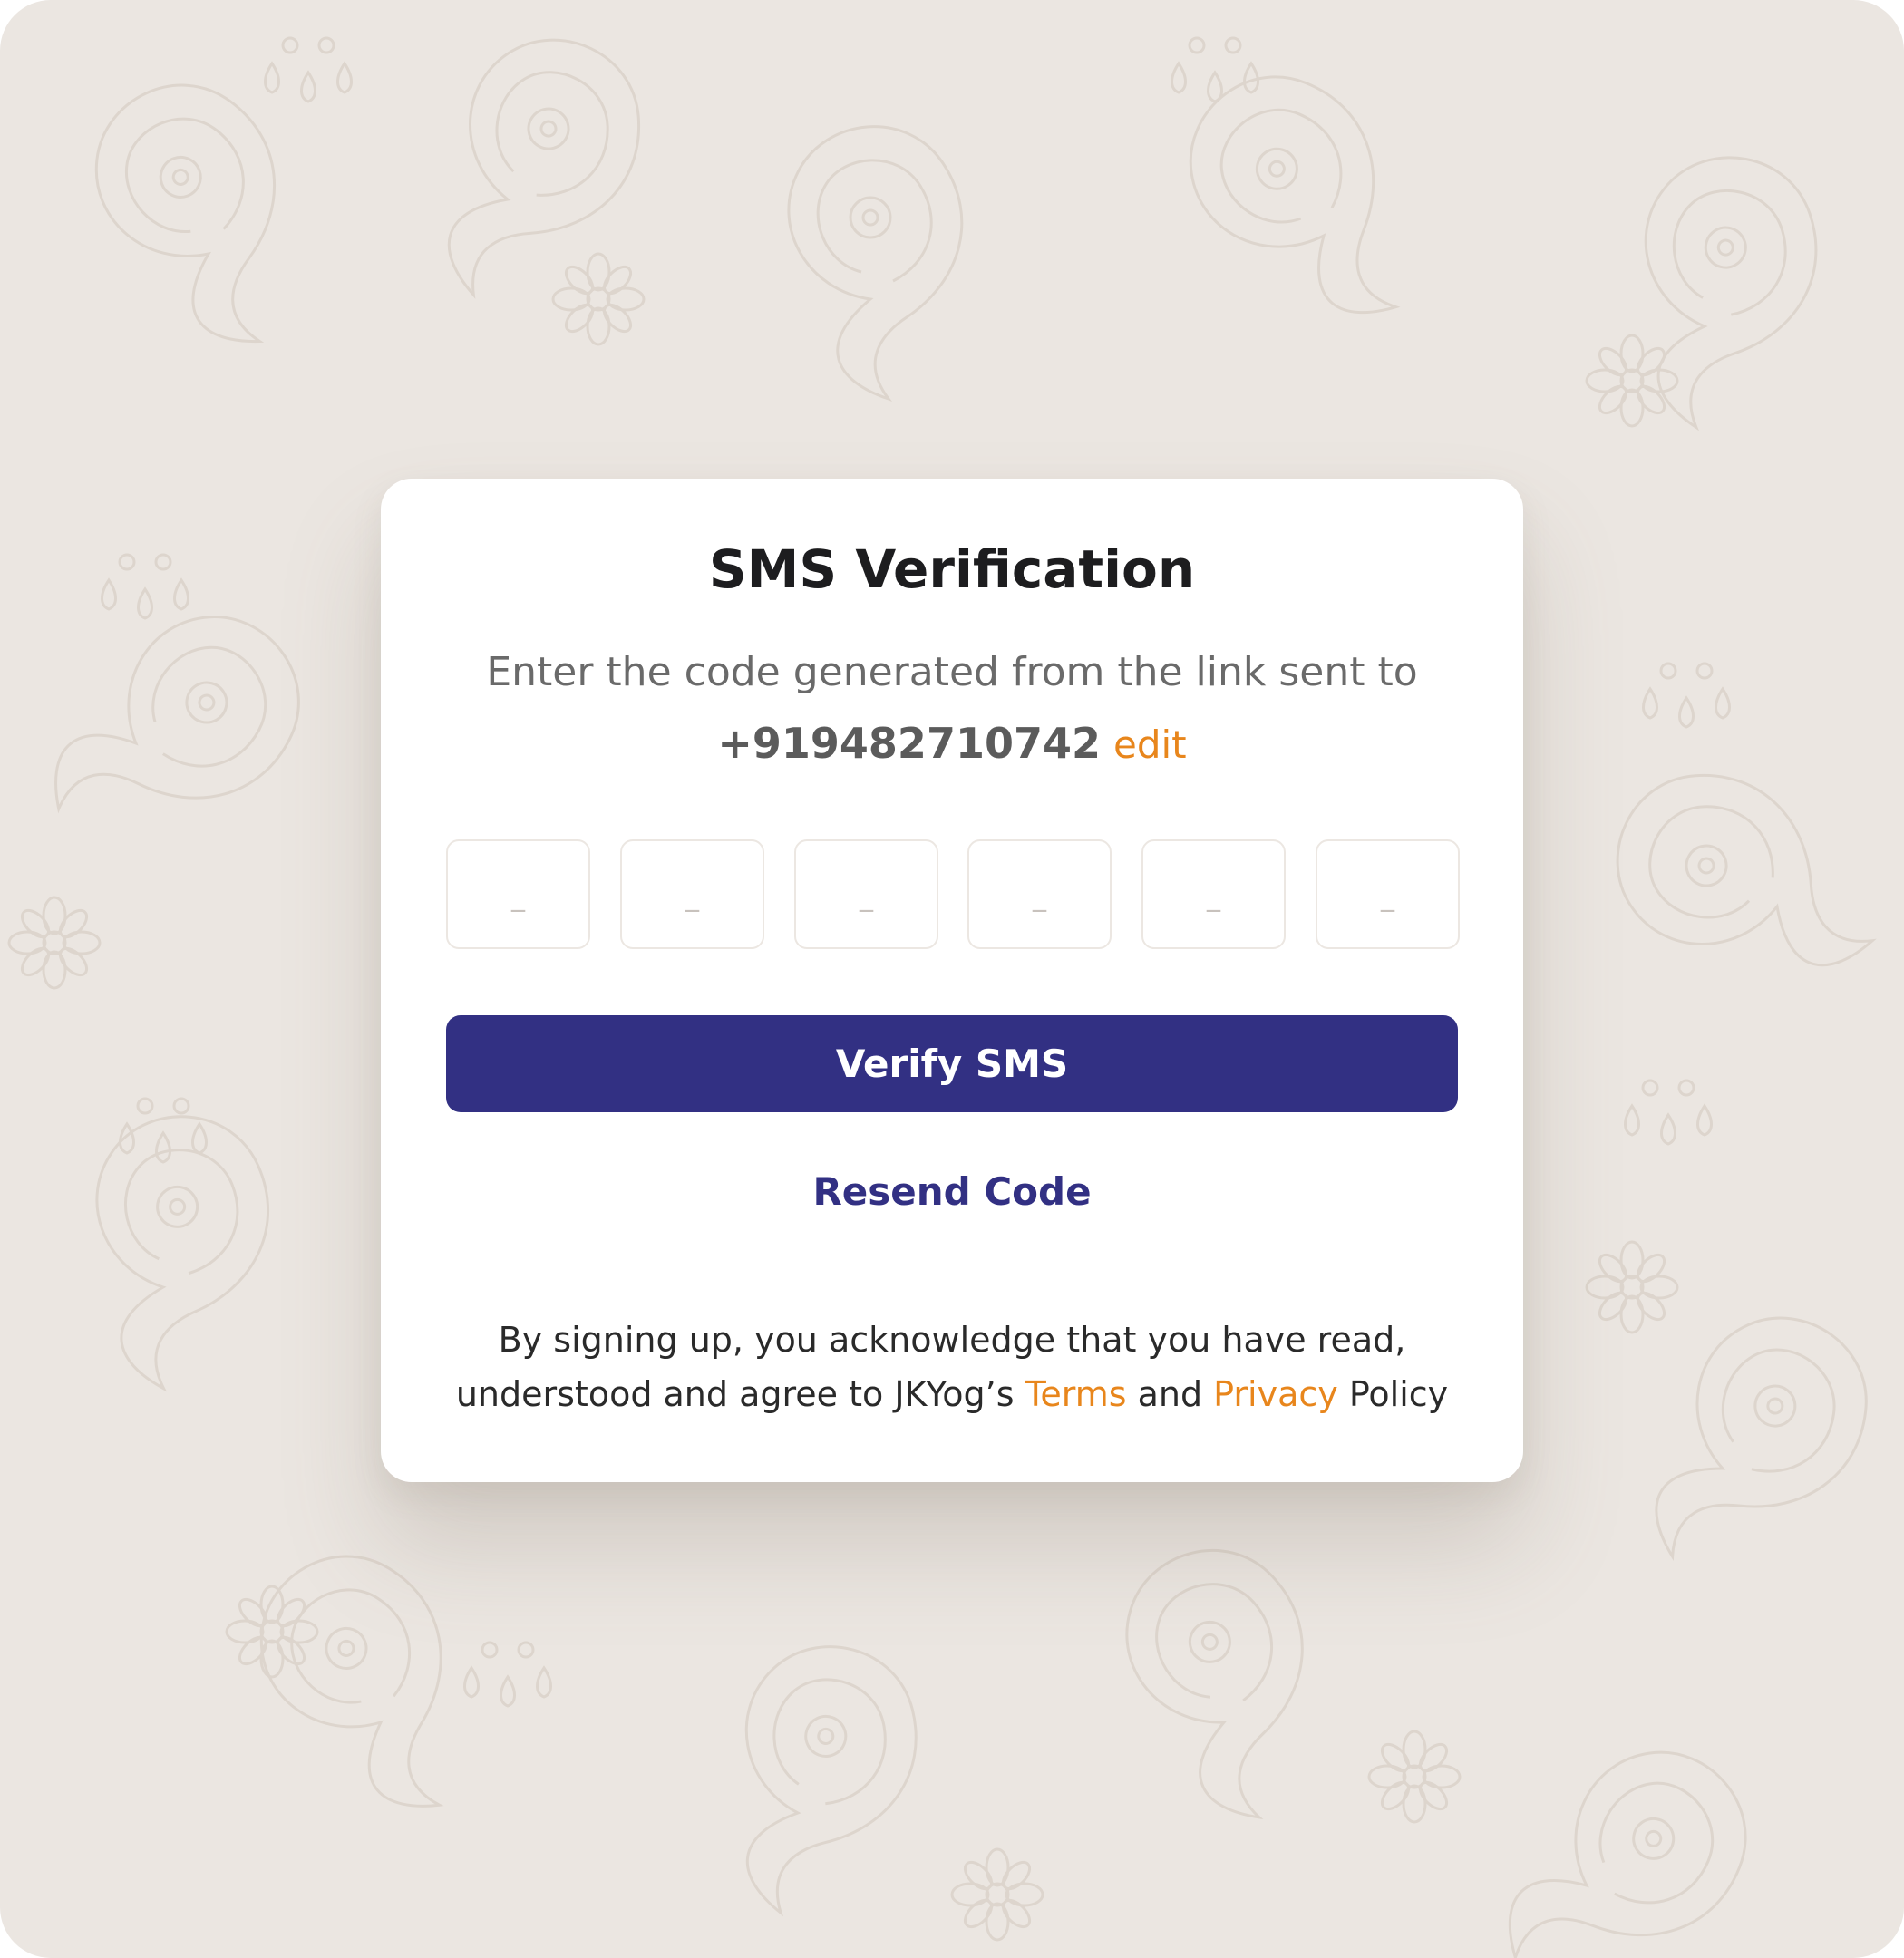 This screenshot has height=1958, width=1904. What do you see at coordinates (952, 569) in the screenshot?
I see `dialog-title: SMS Verification` at bounding box center [952, 569].